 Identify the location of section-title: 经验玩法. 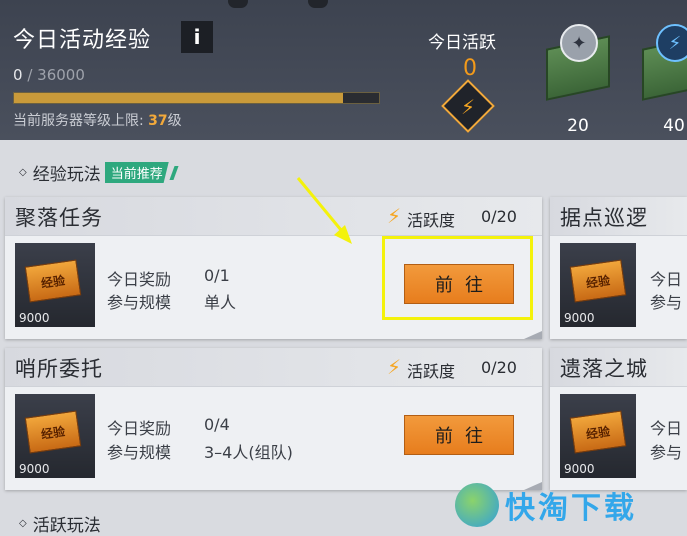
(66, 175).